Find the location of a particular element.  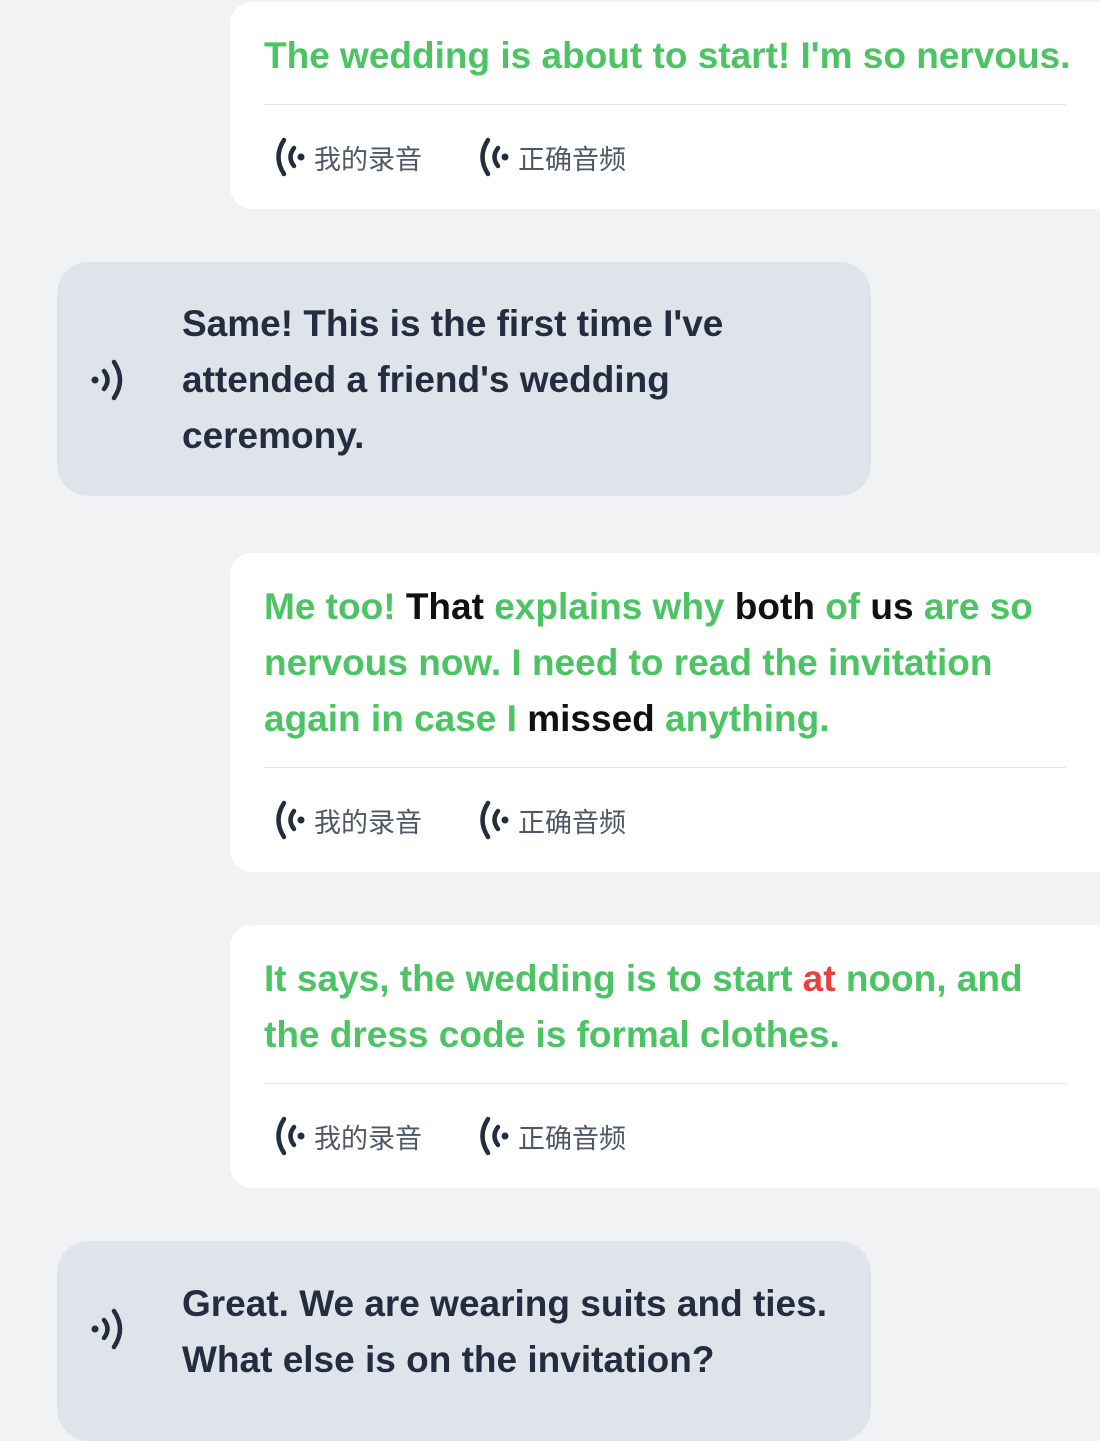

word-correct: Me too! is located at coordinates (335, 606).